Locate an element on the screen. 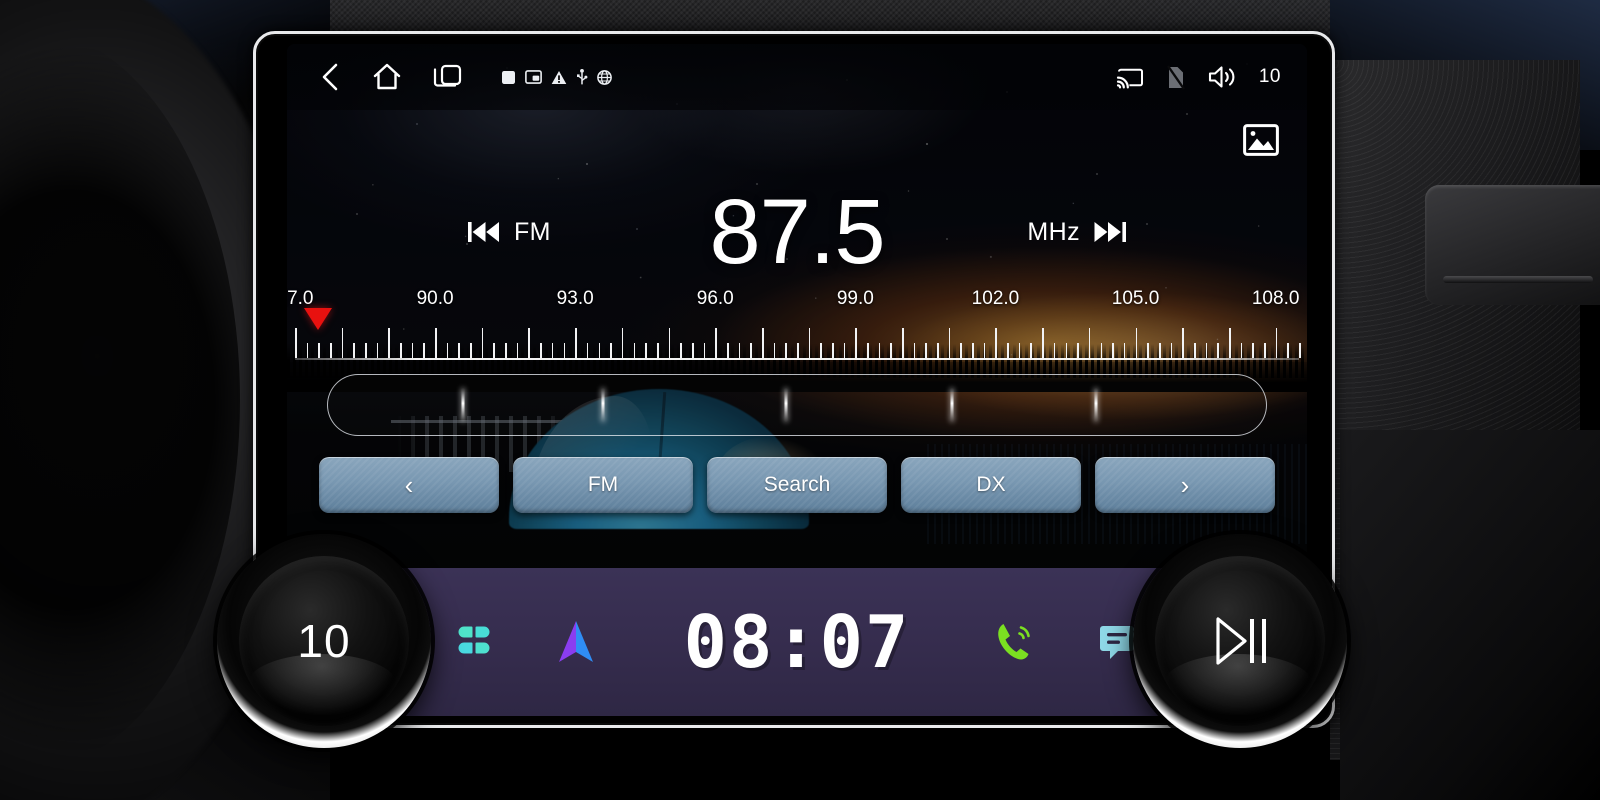 The height and width of the screenshot is (800, 1600). air-vent is located at coordinates (1512, 245).